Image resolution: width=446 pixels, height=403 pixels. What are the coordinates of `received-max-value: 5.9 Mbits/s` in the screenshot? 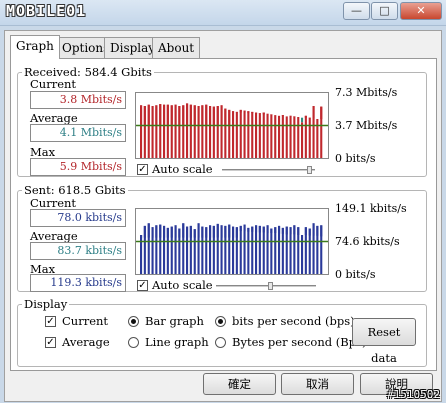 It's located at (78, 167).